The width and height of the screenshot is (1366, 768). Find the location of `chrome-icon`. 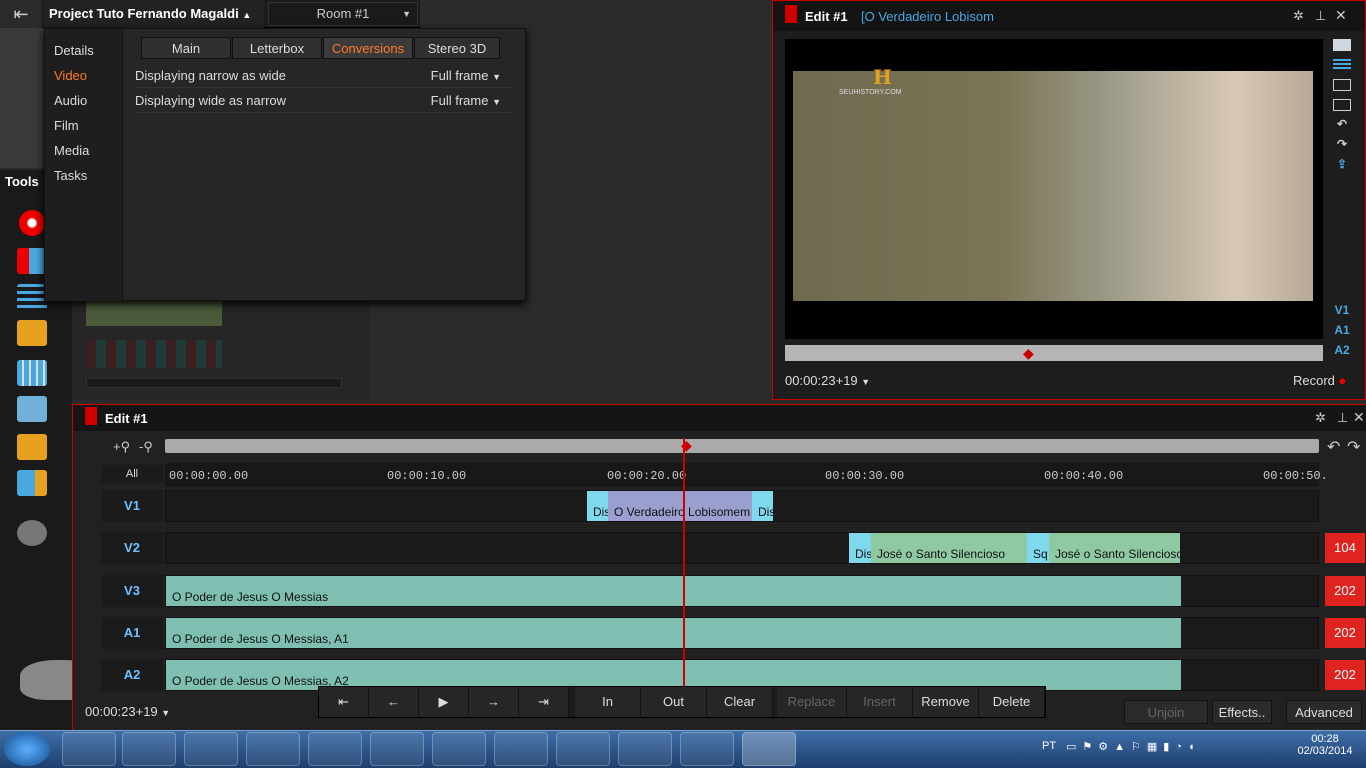

chrome-icon is located at coordinates (335, 749).